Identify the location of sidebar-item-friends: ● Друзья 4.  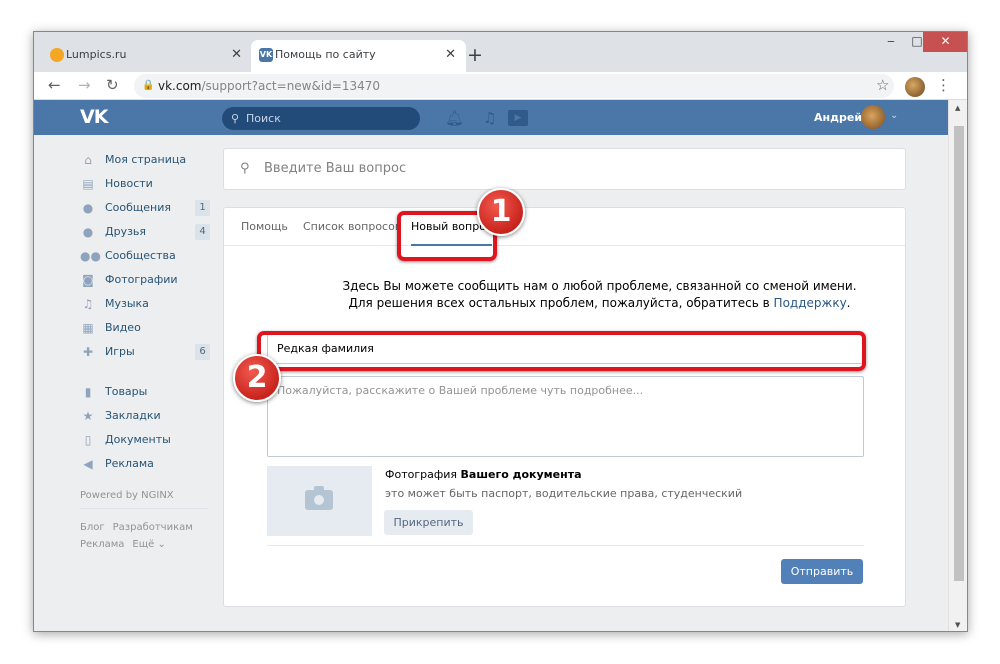
(145, 232).